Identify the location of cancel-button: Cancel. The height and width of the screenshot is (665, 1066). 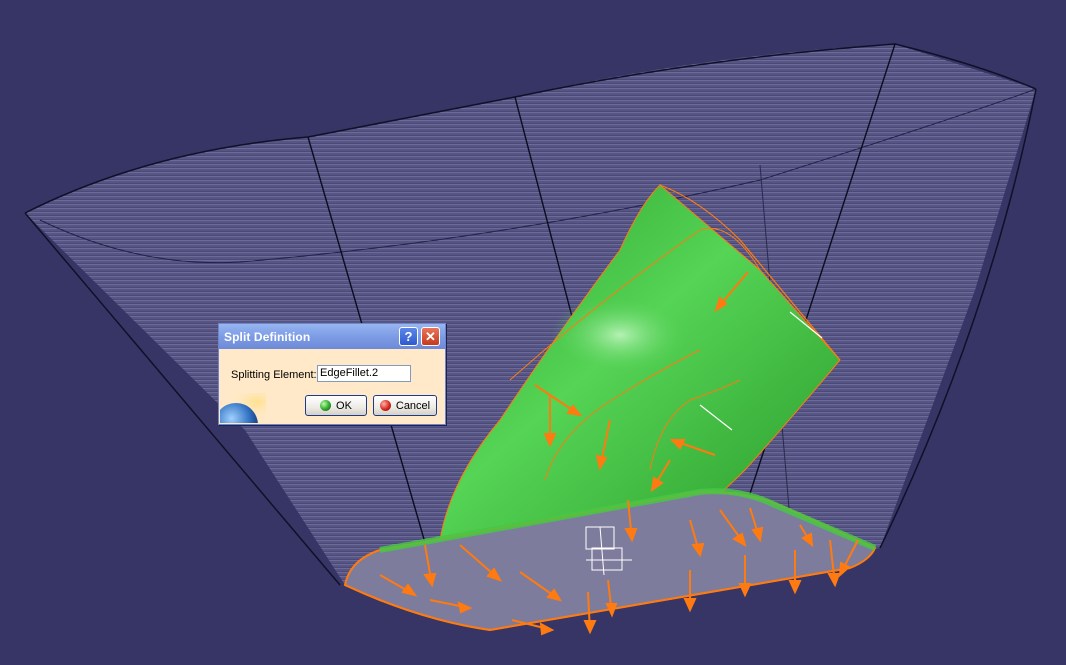
(405, 405).